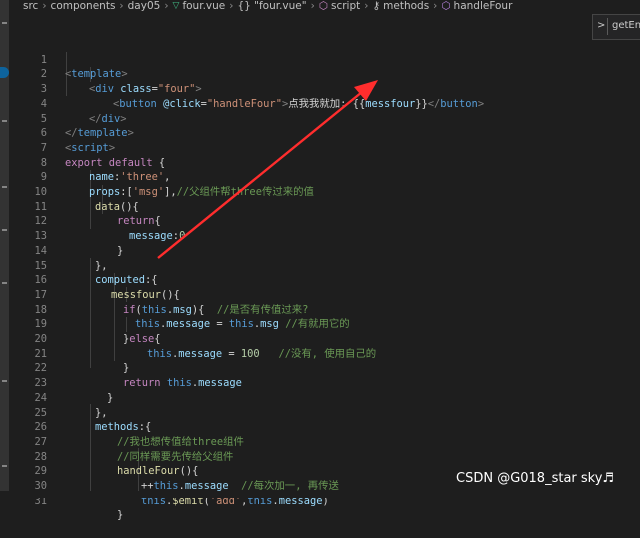  I want to click on arrow-head-icon, so click(366, 90).